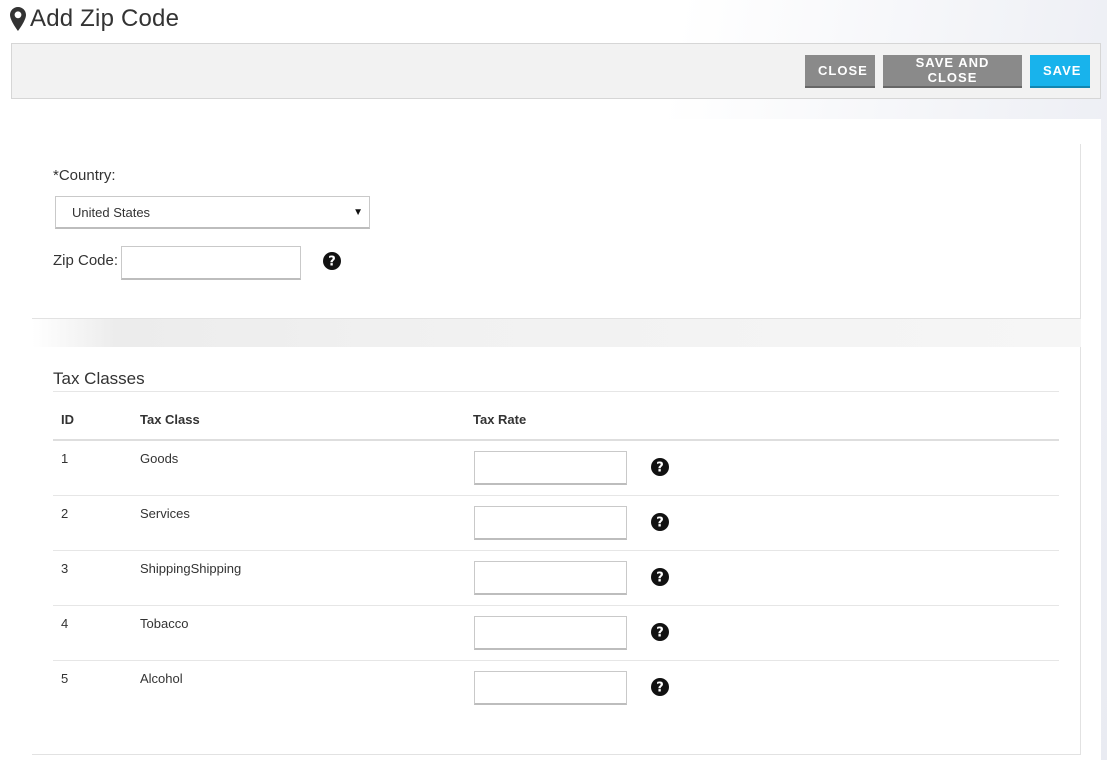 Image resolution: width=1107 pixels, height=760 pixels. I want to click on column-header-id: ID, so click(67, 419).